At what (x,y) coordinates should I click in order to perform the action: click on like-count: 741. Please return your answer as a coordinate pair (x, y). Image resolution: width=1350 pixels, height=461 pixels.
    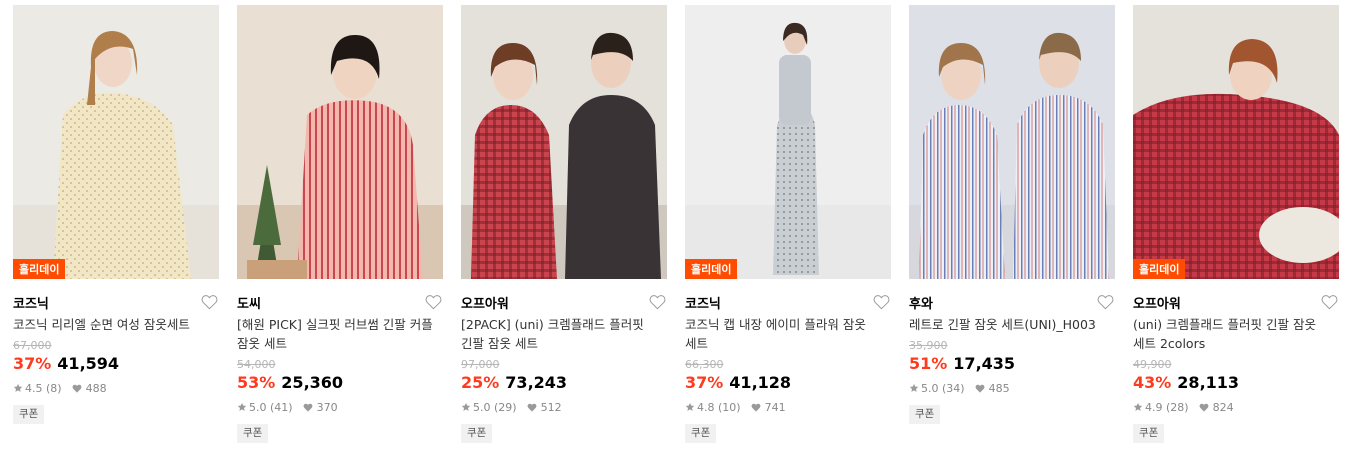
    Looking at the image, I should click on (775, 407).